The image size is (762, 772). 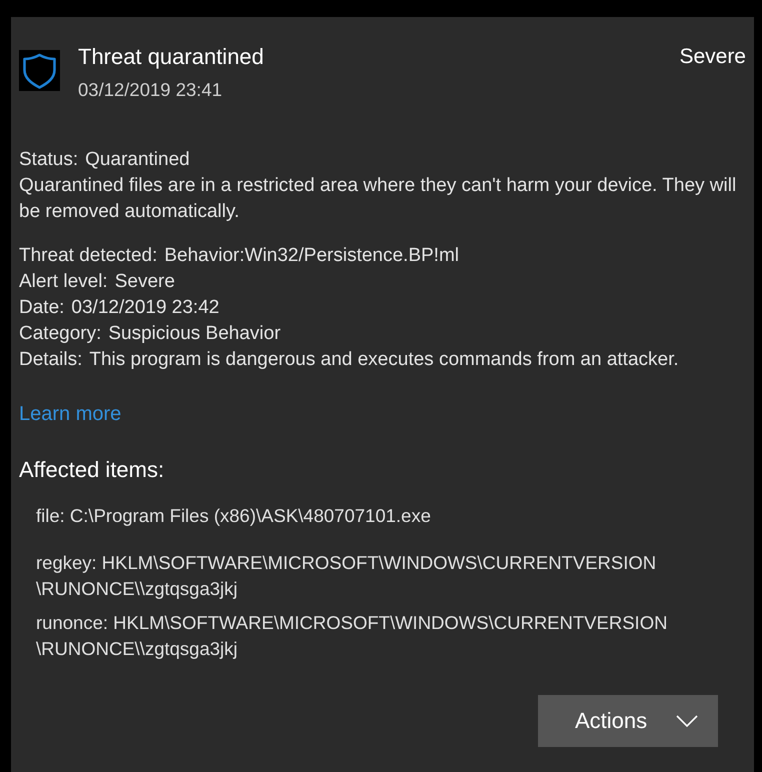 What do you see at coordinates (233, 516) in the screenshot?
I see `affected-item: file: C:\Program Files (x86)\ASK\480707101.exe` at bounding box center [233, 516].